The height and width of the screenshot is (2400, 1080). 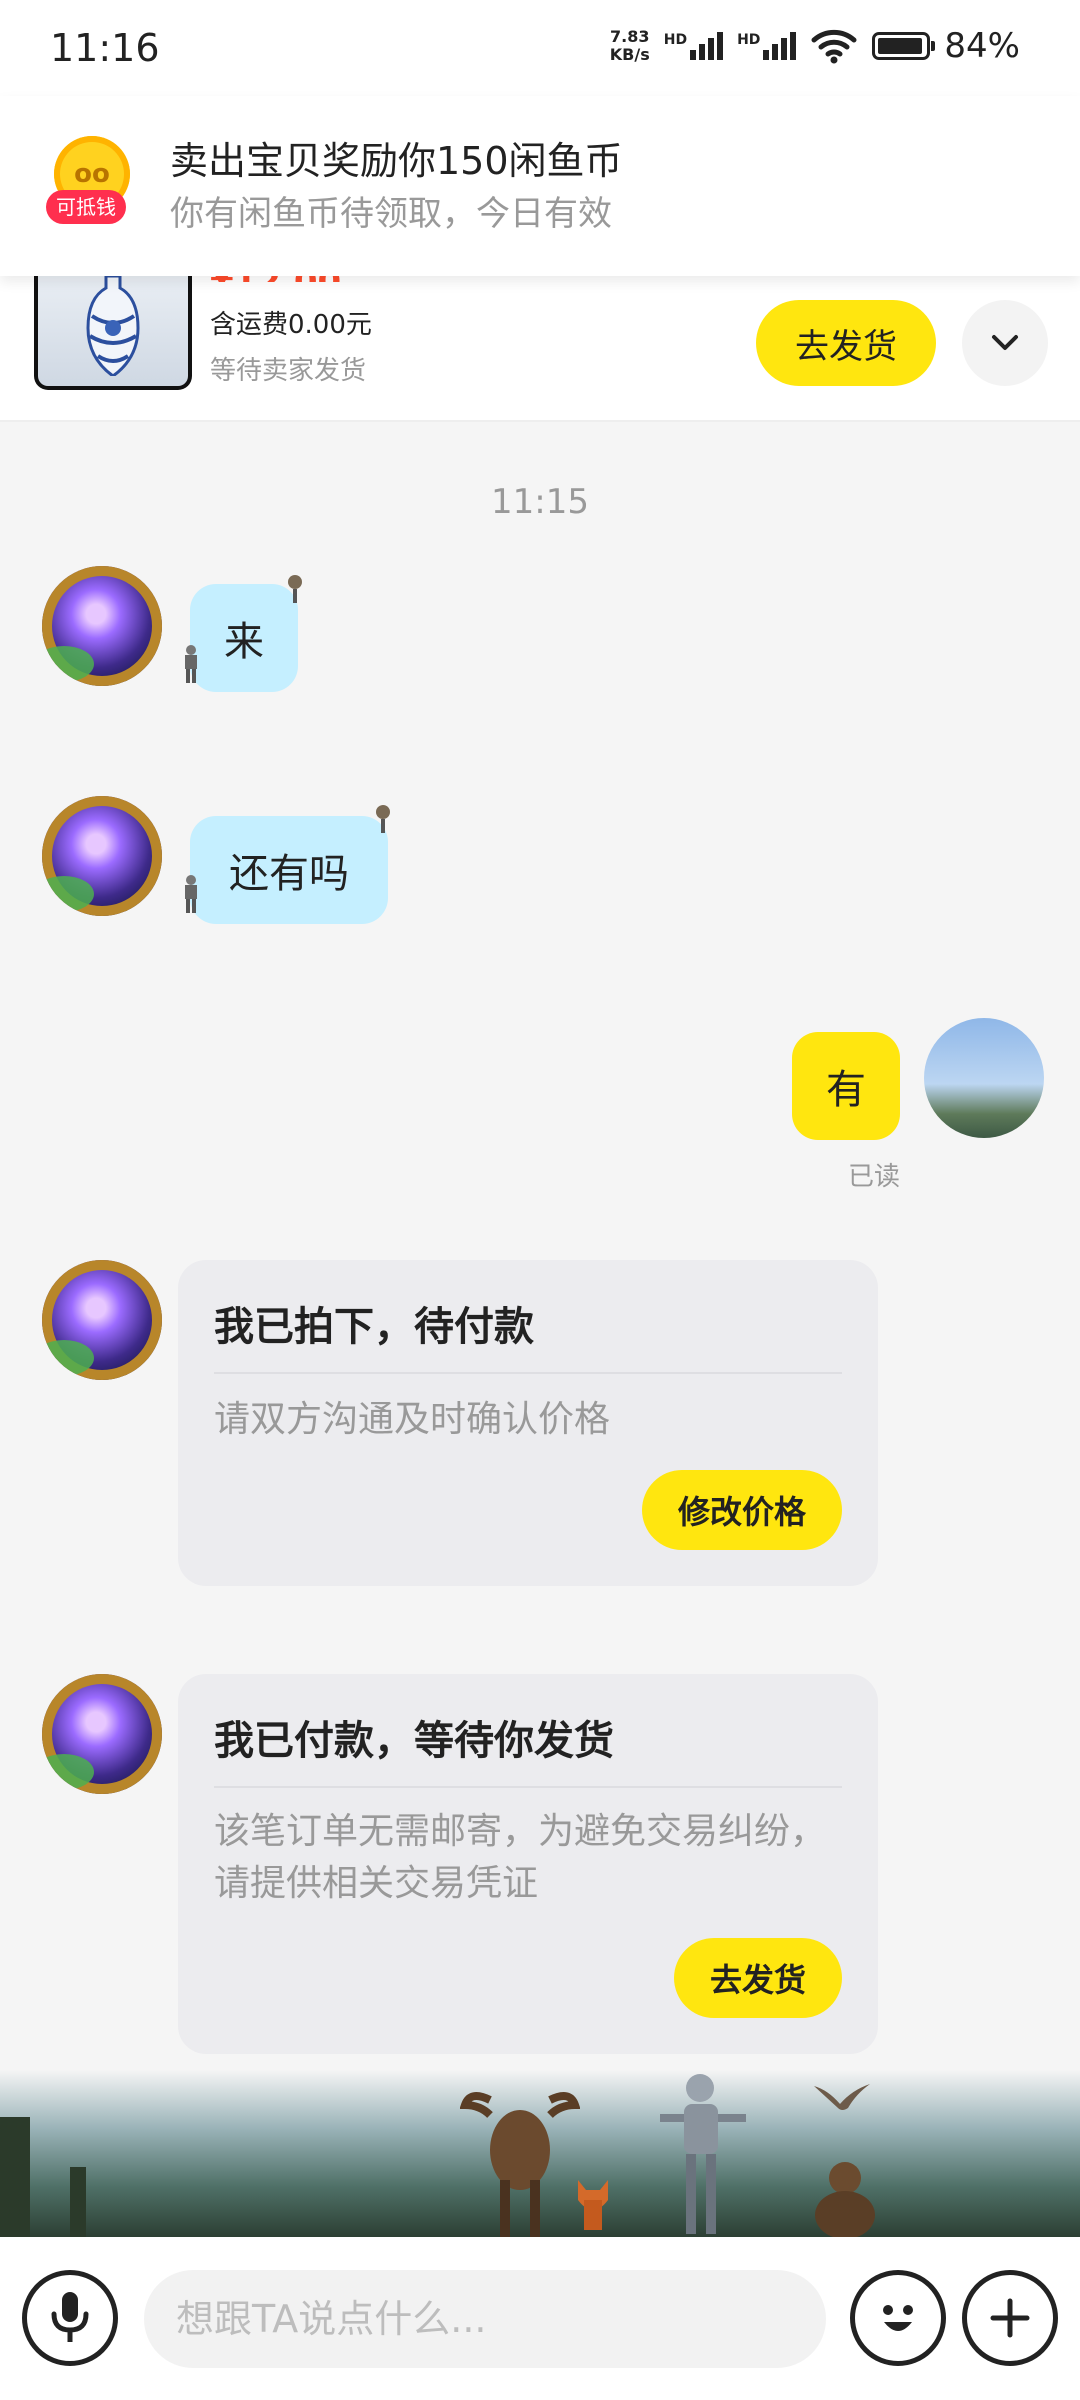 I want to click on voice-button, so click(x=70, y=2318).